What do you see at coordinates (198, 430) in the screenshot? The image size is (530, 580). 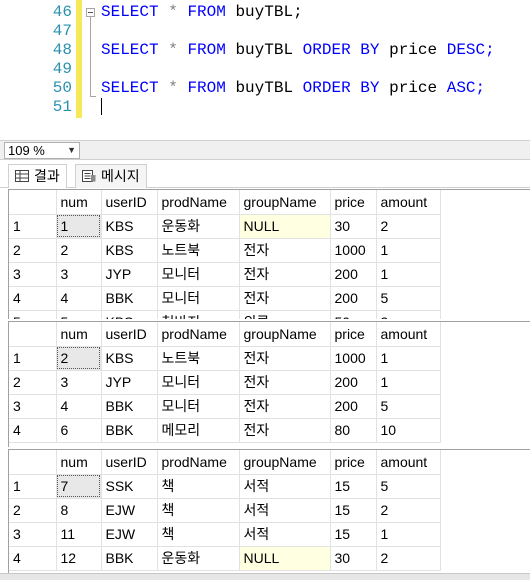 I see `cell: 메모리` at bounding box center [198, 430].